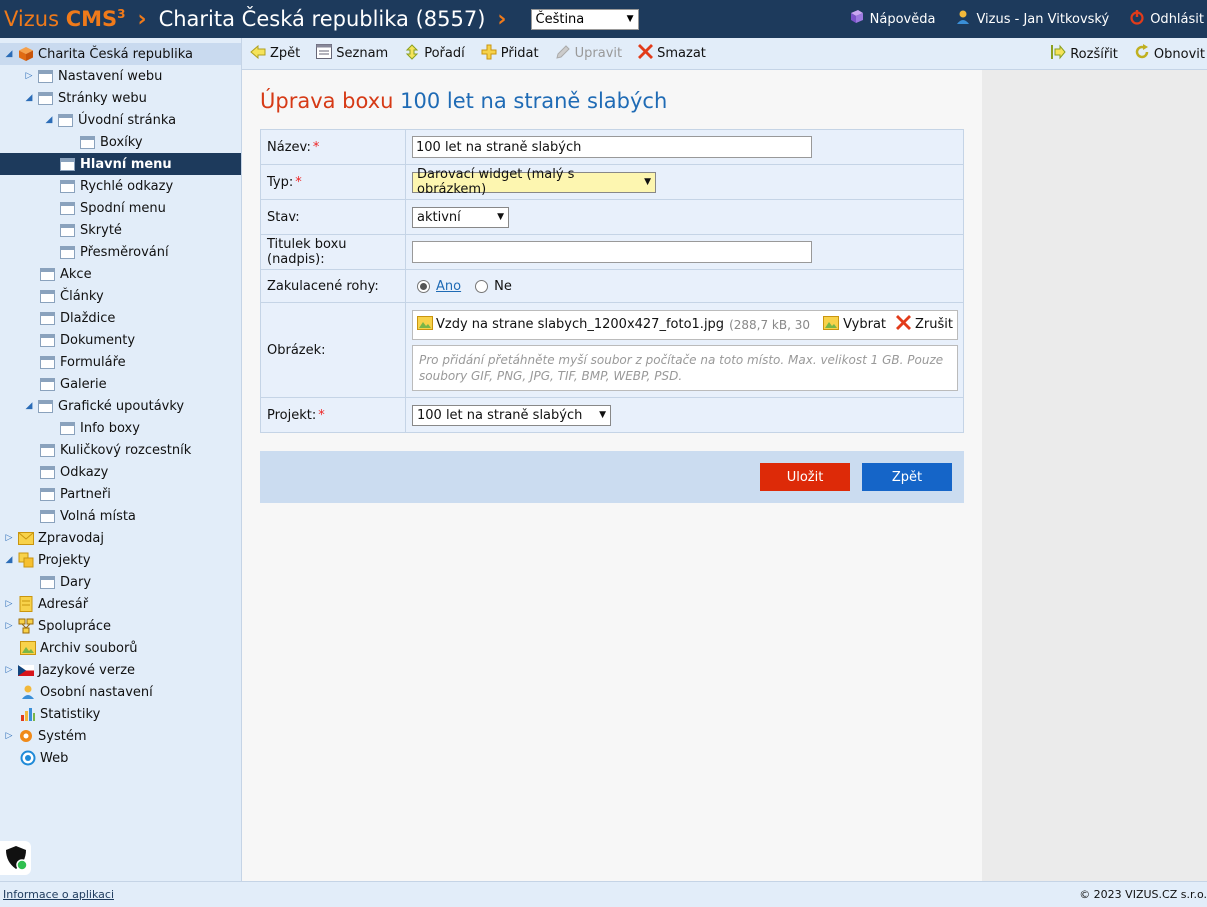 This screenshot has width=1207, height=907. Describe the element at coordinates (892, 19) in the screenshot. I see `help-link: Nápověda` at that location.